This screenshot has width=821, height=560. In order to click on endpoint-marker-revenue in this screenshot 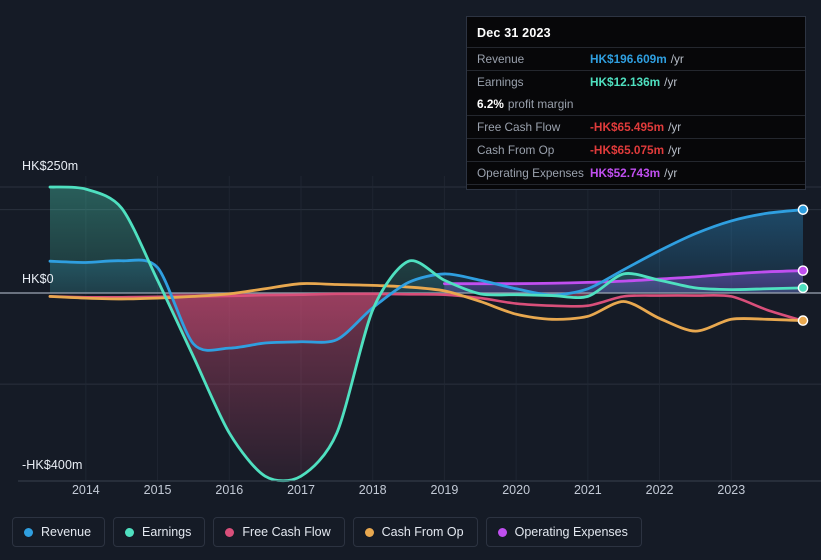, I will do `click(803, 209)`.